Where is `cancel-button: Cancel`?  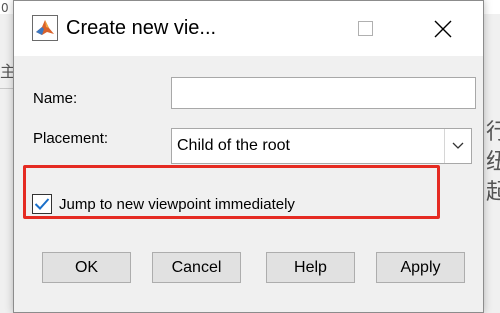 cancel-button: Cancel is located at coordinates (196, 267).